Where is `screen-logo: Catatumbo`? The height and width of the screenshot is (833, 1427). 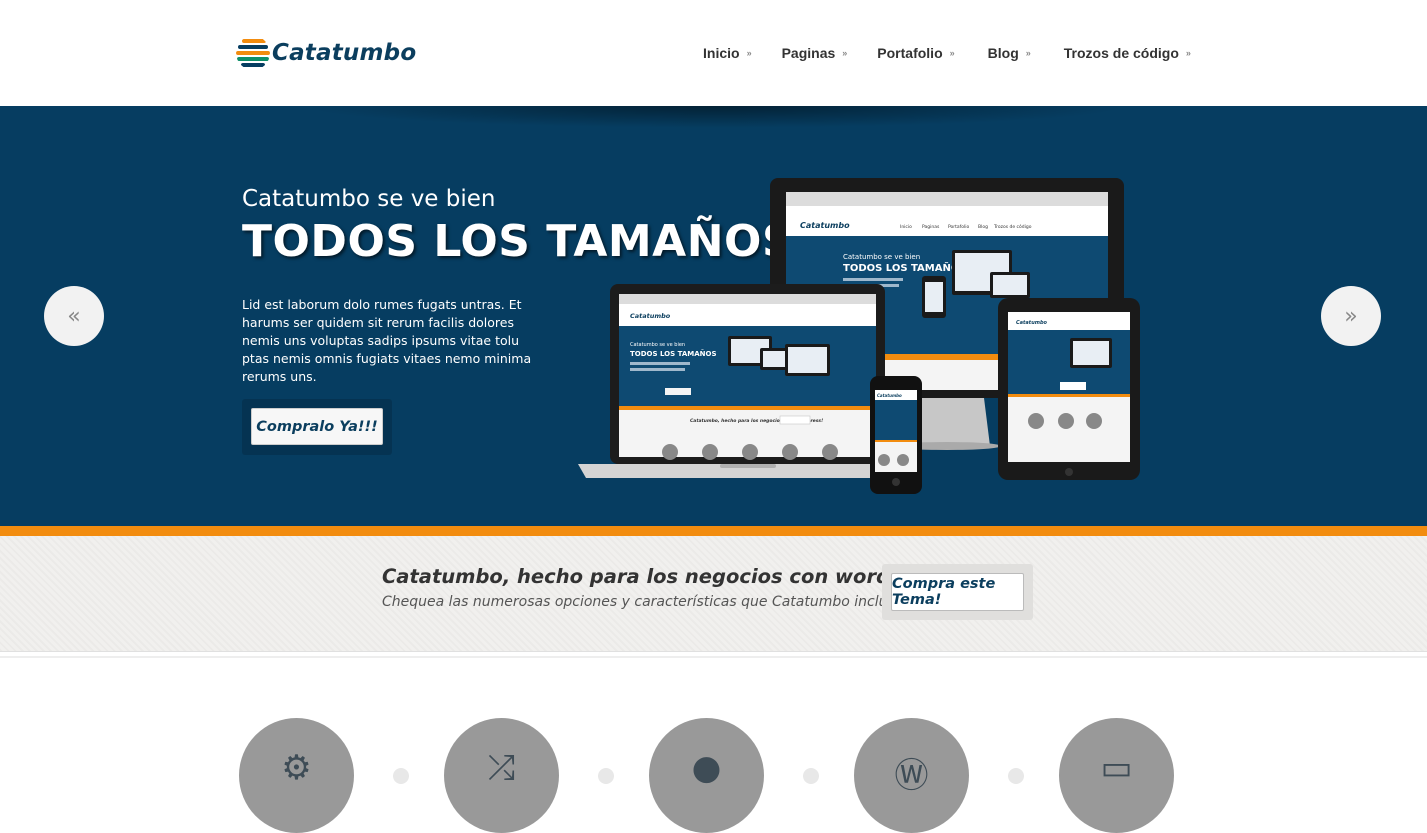 screen-logo: Catatumbo is located at coordinates (825, 225).